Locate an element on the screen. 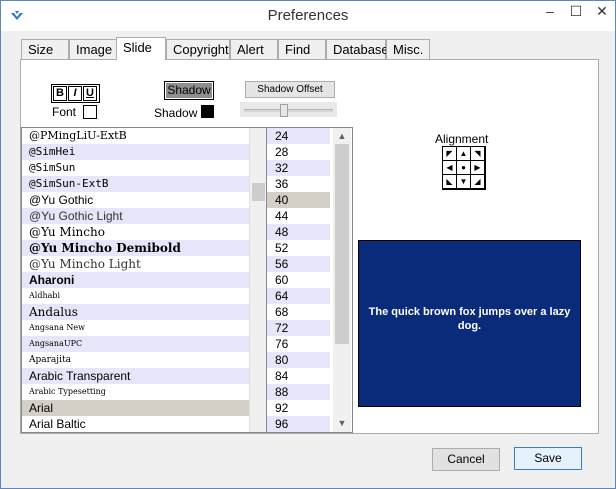 Image resolution: width=616 pixels, height=489 pixels. size-list-item: 68 is located at coordinates (298, 312).